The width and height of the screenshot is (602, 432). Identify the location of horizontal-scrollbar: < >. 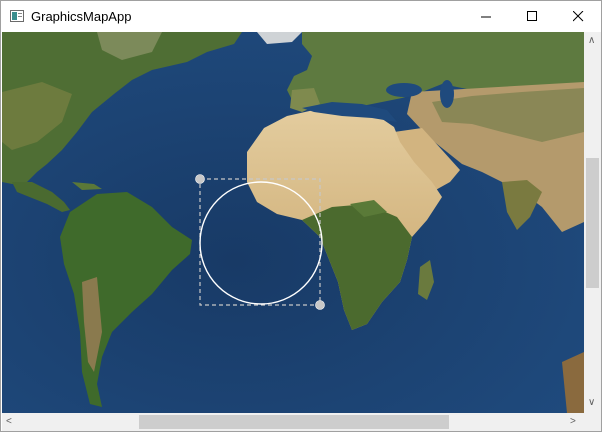
(293, 422).